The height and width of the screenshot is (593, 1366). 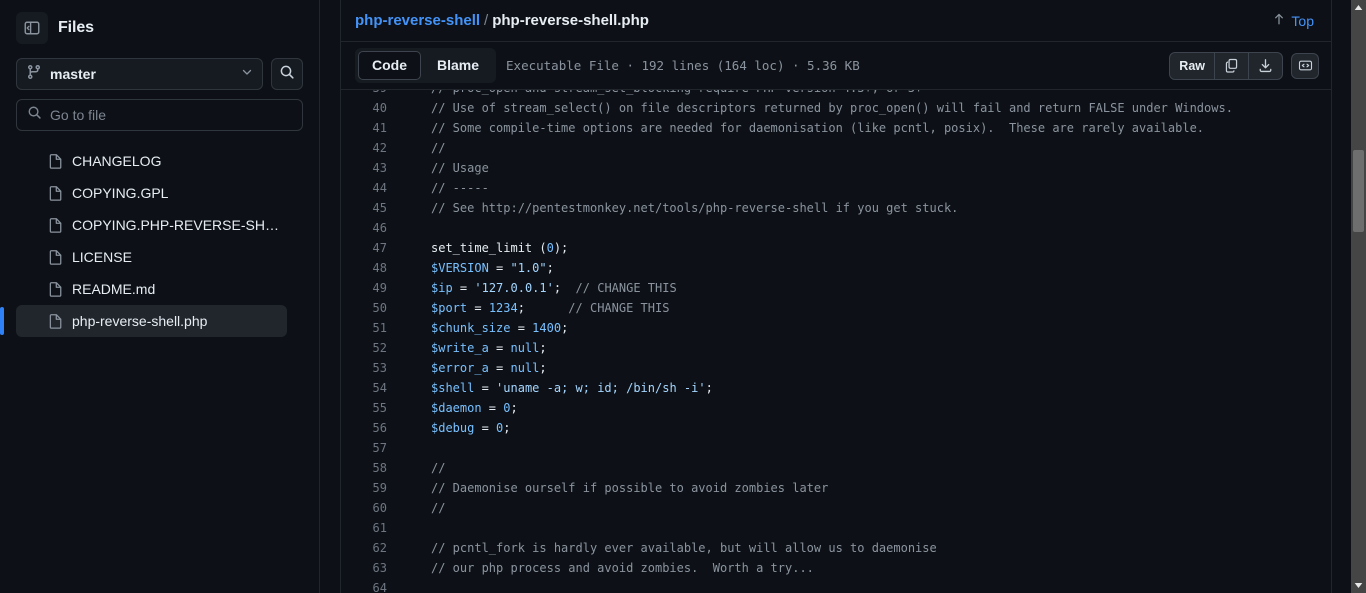 What do you see at coordinates (1358, 585) in the screenshot?
I see `scroll-down-arrow-icon` at bounding box center [1358, 585].